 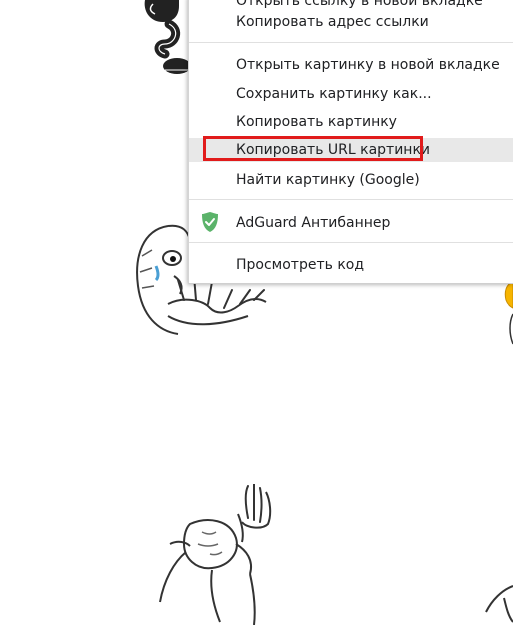 What do you see at coordinates (498, 600) in the screenshot?
I see `sticker-corner-image` at bounding box center [498, 600].